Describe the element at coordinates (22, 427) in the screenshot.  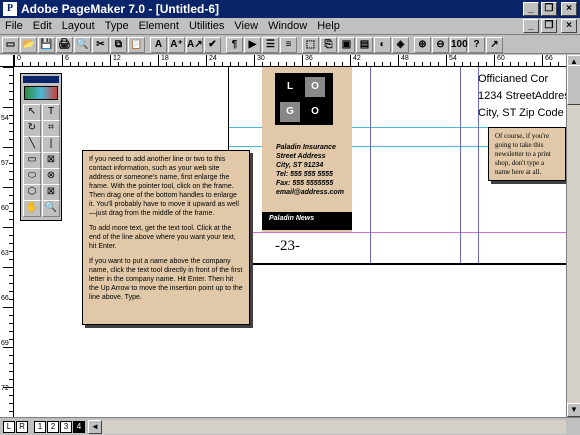
I see `page-tab-right-master: R` at that location.